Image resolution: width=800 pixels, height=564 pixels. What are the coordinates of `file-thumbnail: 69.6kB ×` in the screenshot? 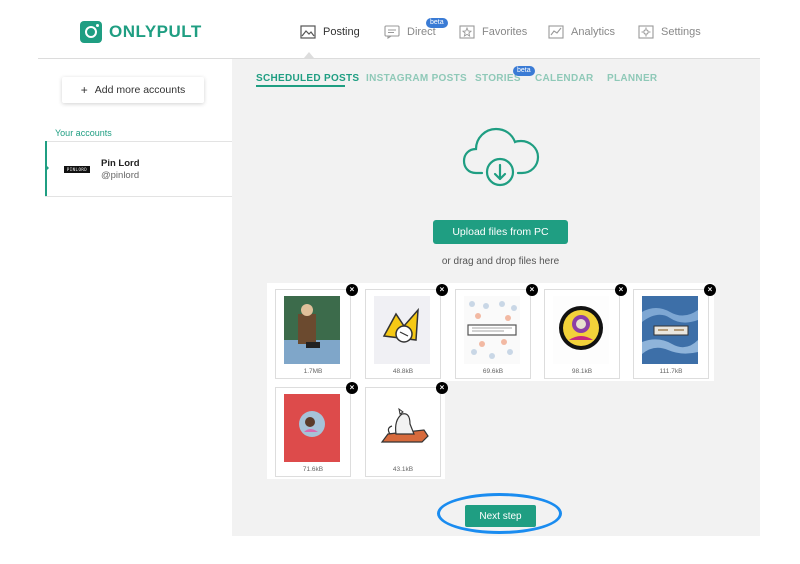 It's located at (496, 331).